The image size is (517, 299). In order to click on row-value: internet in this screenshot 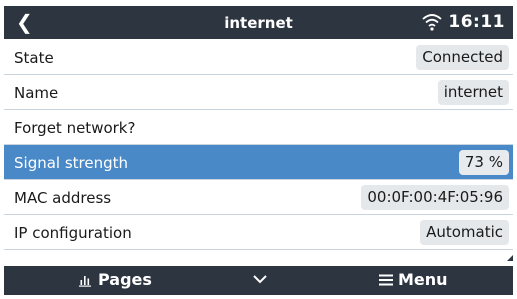, I will do `click(473, 92)`.